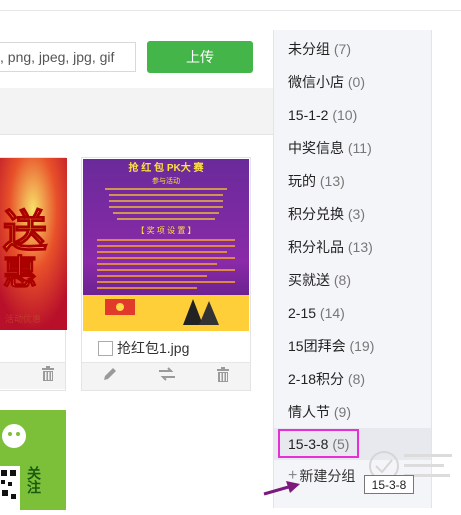  I want to click on group-item: 玩的 (13), so click(352, 181).